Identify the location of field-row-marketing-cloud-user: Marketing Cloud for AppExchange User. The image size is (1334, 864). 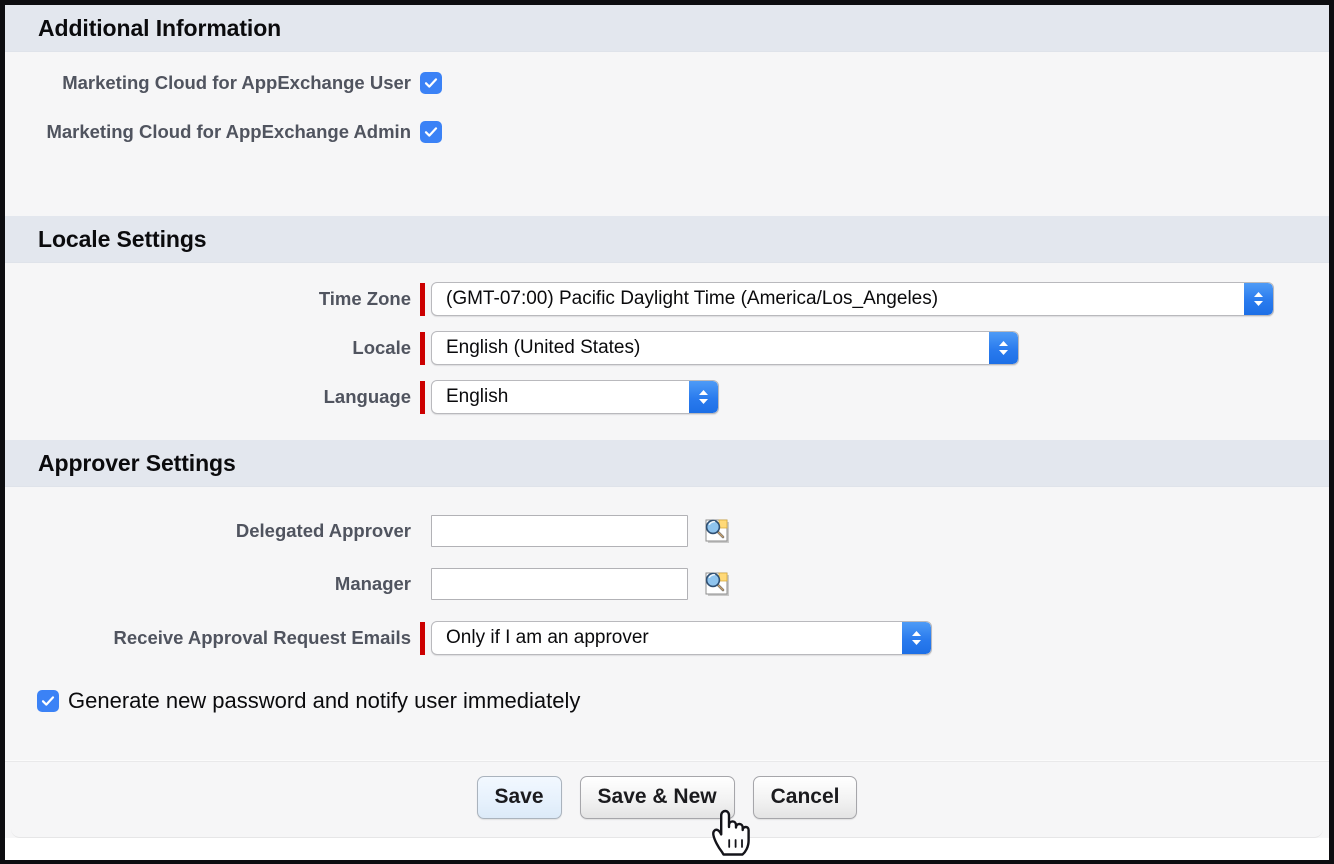
(667, 82).